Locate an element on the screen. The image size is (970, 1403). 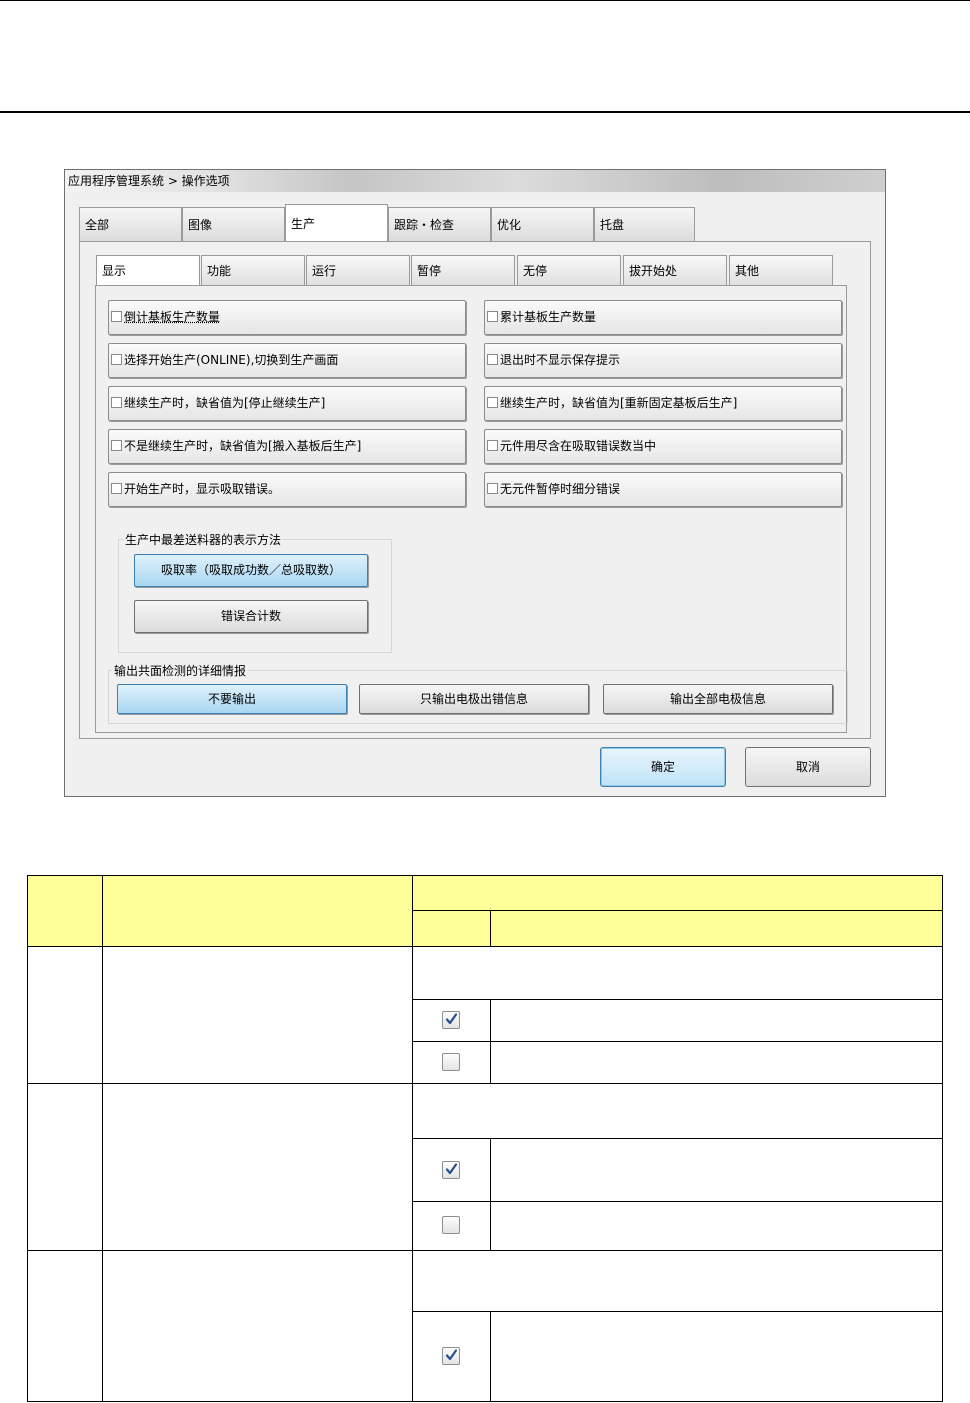
row-1-desc-on is located at coordinates (716, 1020).